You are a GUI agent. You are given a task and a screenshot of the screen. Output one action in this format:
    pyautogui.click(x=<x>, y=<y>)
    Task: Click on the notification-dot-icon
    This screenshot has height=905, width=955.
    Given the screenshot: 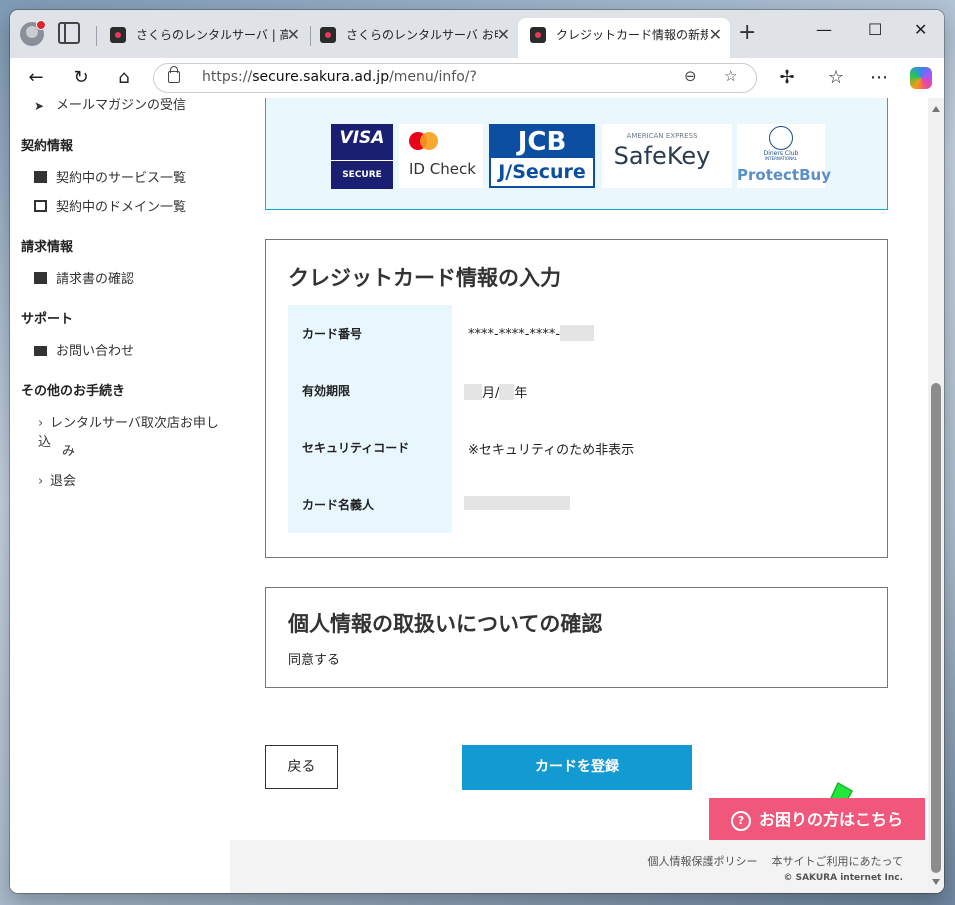 What is the action you would take?
    pyautogui.click(x=41, y=25)
    